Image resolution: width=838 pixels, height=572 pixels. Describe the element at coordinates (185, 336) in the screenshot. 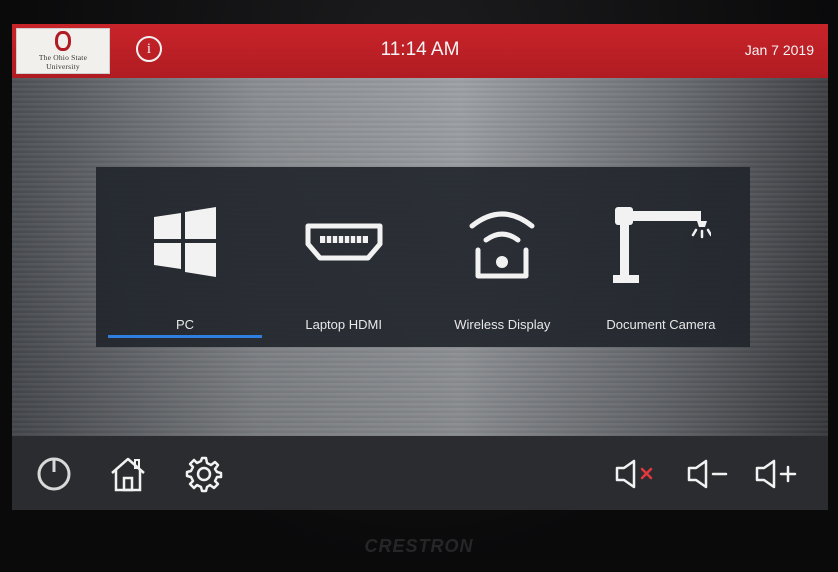

I see `selected-indicator` at that location.